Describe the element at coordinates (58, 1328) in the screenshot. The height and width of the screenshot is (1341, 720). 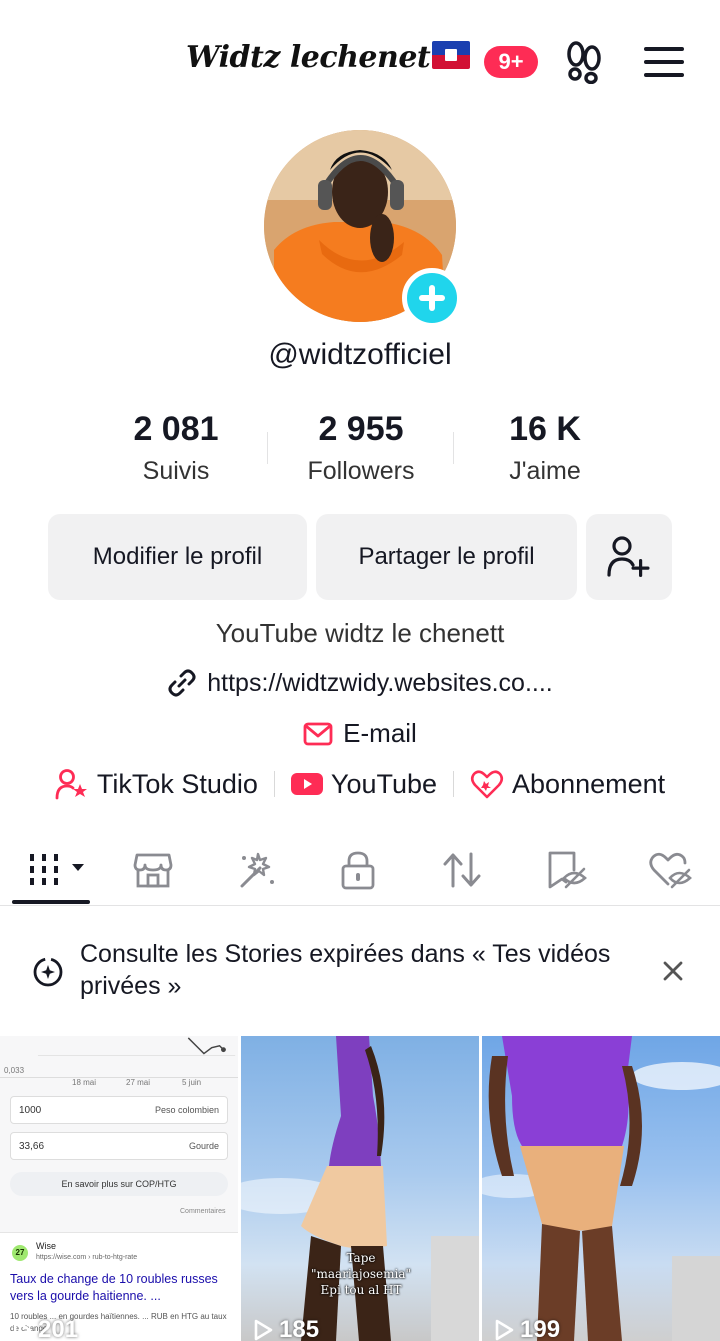
I see `view-count-value: 201` at that location.